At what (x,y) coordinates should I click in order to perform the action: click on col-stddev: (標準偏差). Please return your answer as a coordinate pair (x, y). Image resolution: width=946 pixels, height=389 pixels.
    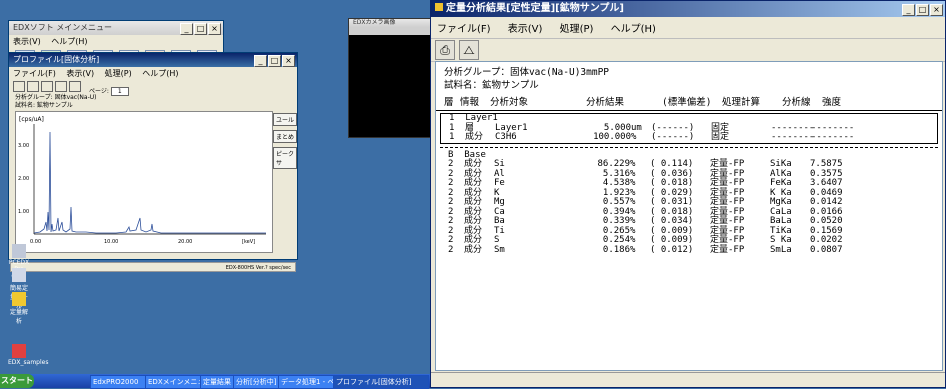
    Looking at the image, I should click on (687, 102).